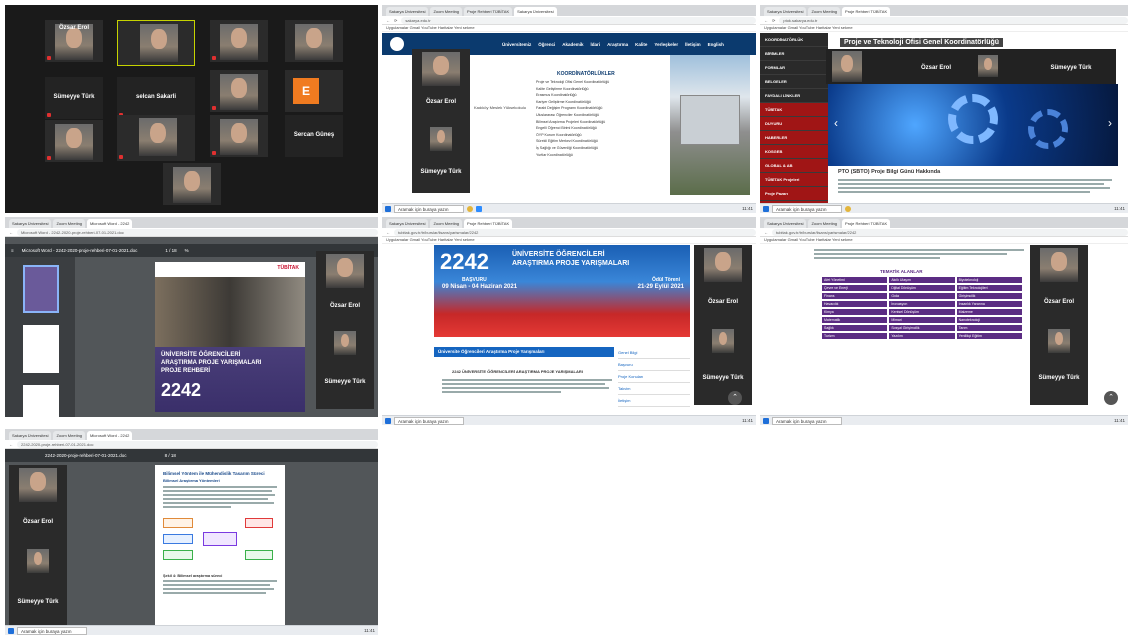 This screenshot has height=639, width=1131. What do you see at coordinates (617, 44) in the screenshot?
I see `nav-link: Araştırma` at bounding box center [617, 44].